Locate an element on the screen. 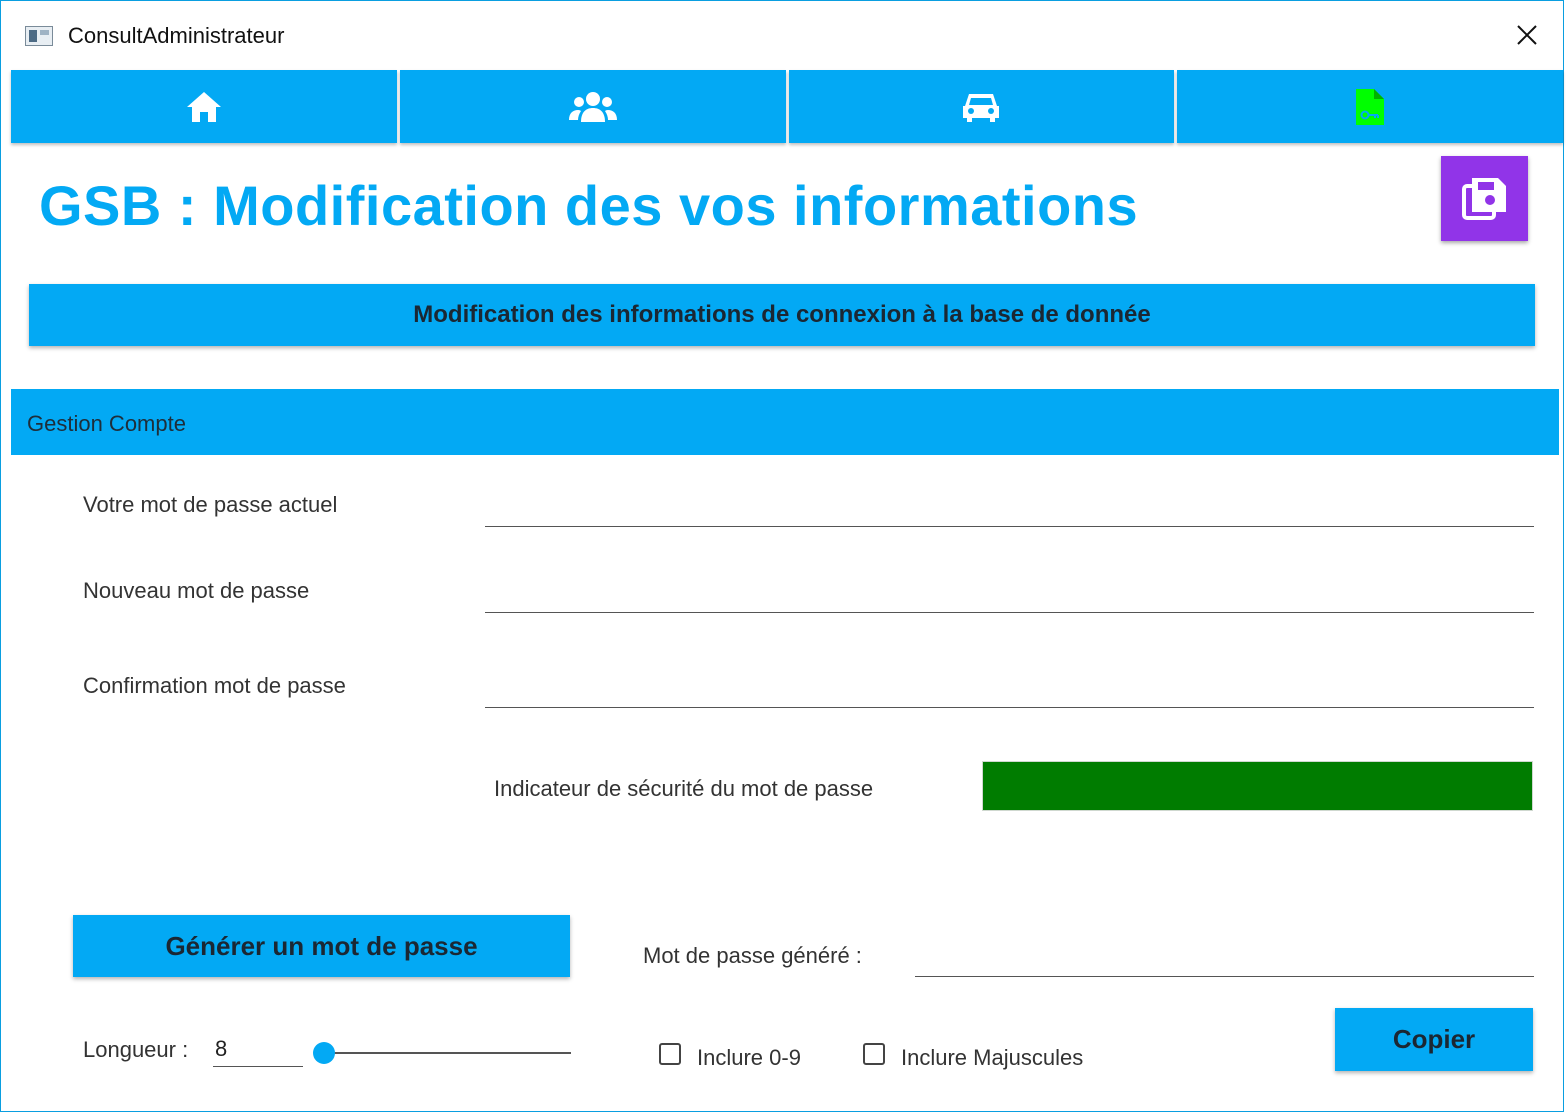 The image size is (1566, 1114). home-icon is located at coordinates (203, 106).